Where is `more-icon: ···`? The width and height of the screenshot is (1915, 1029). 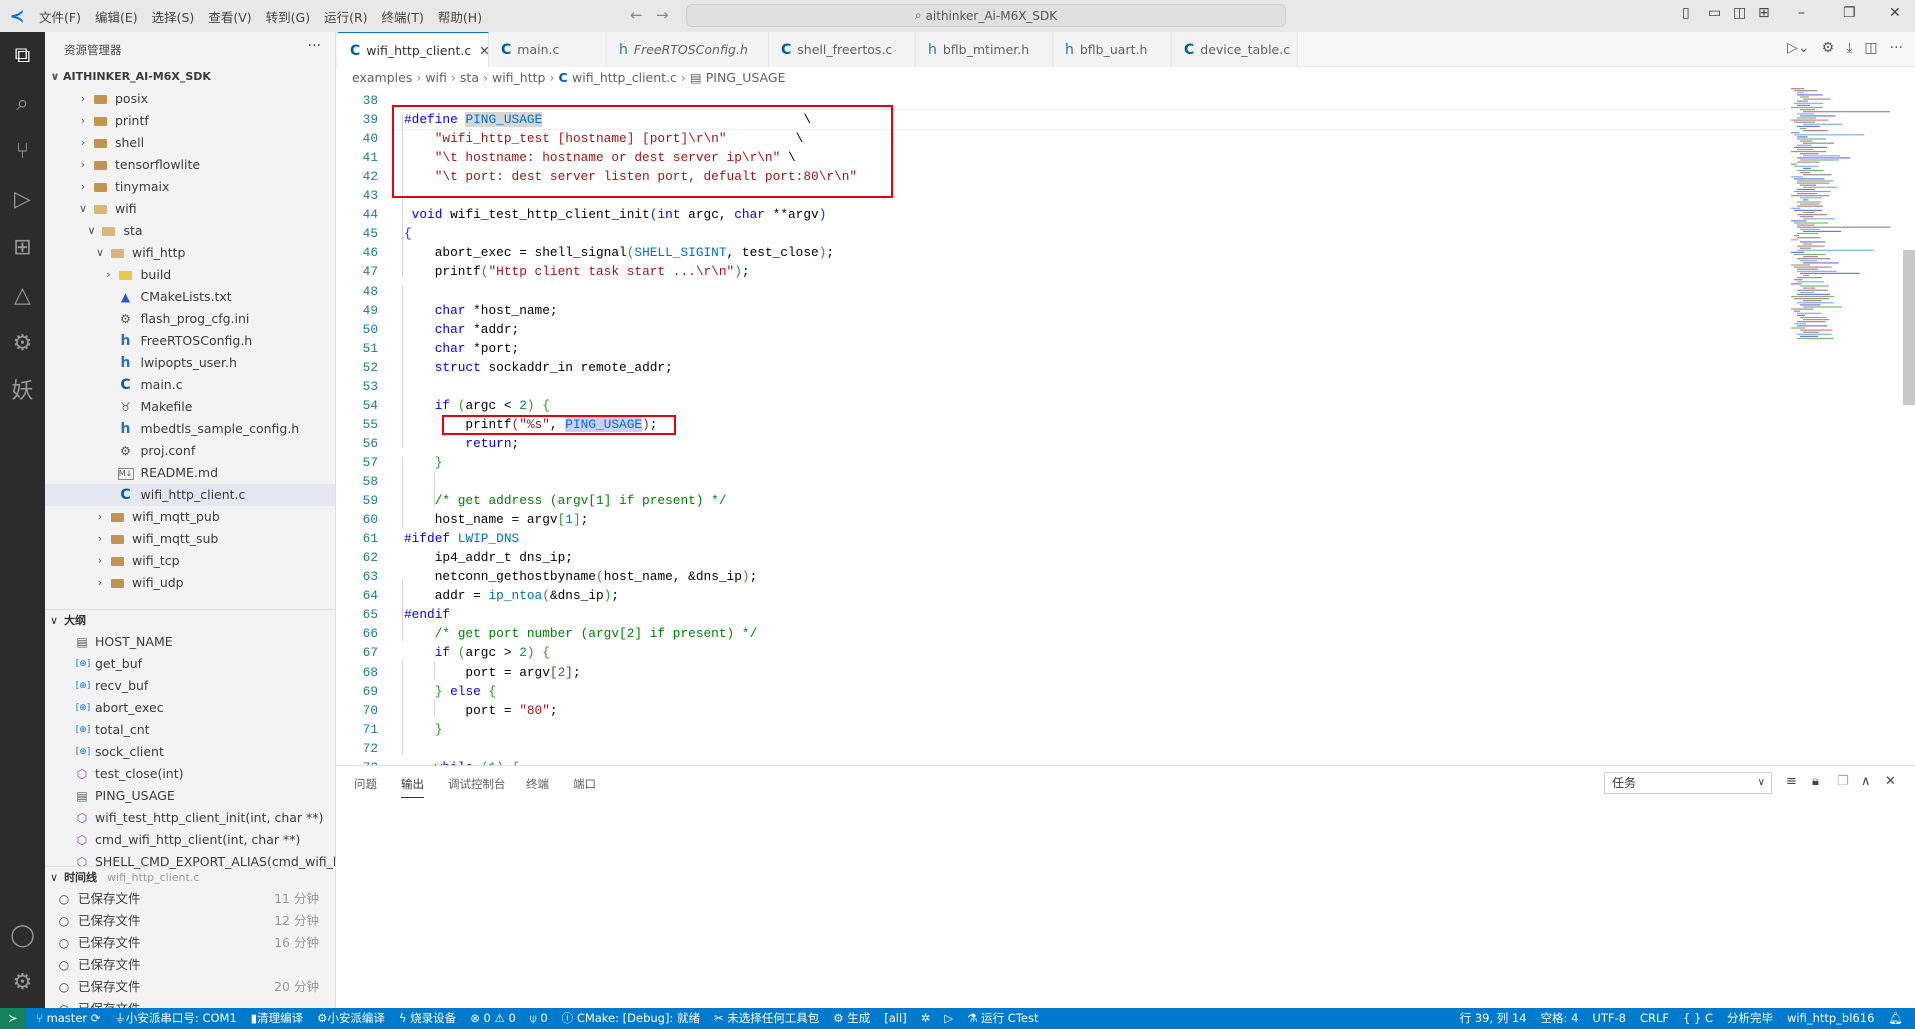 more-icon: ··· is located at coordinates (1896, 48).